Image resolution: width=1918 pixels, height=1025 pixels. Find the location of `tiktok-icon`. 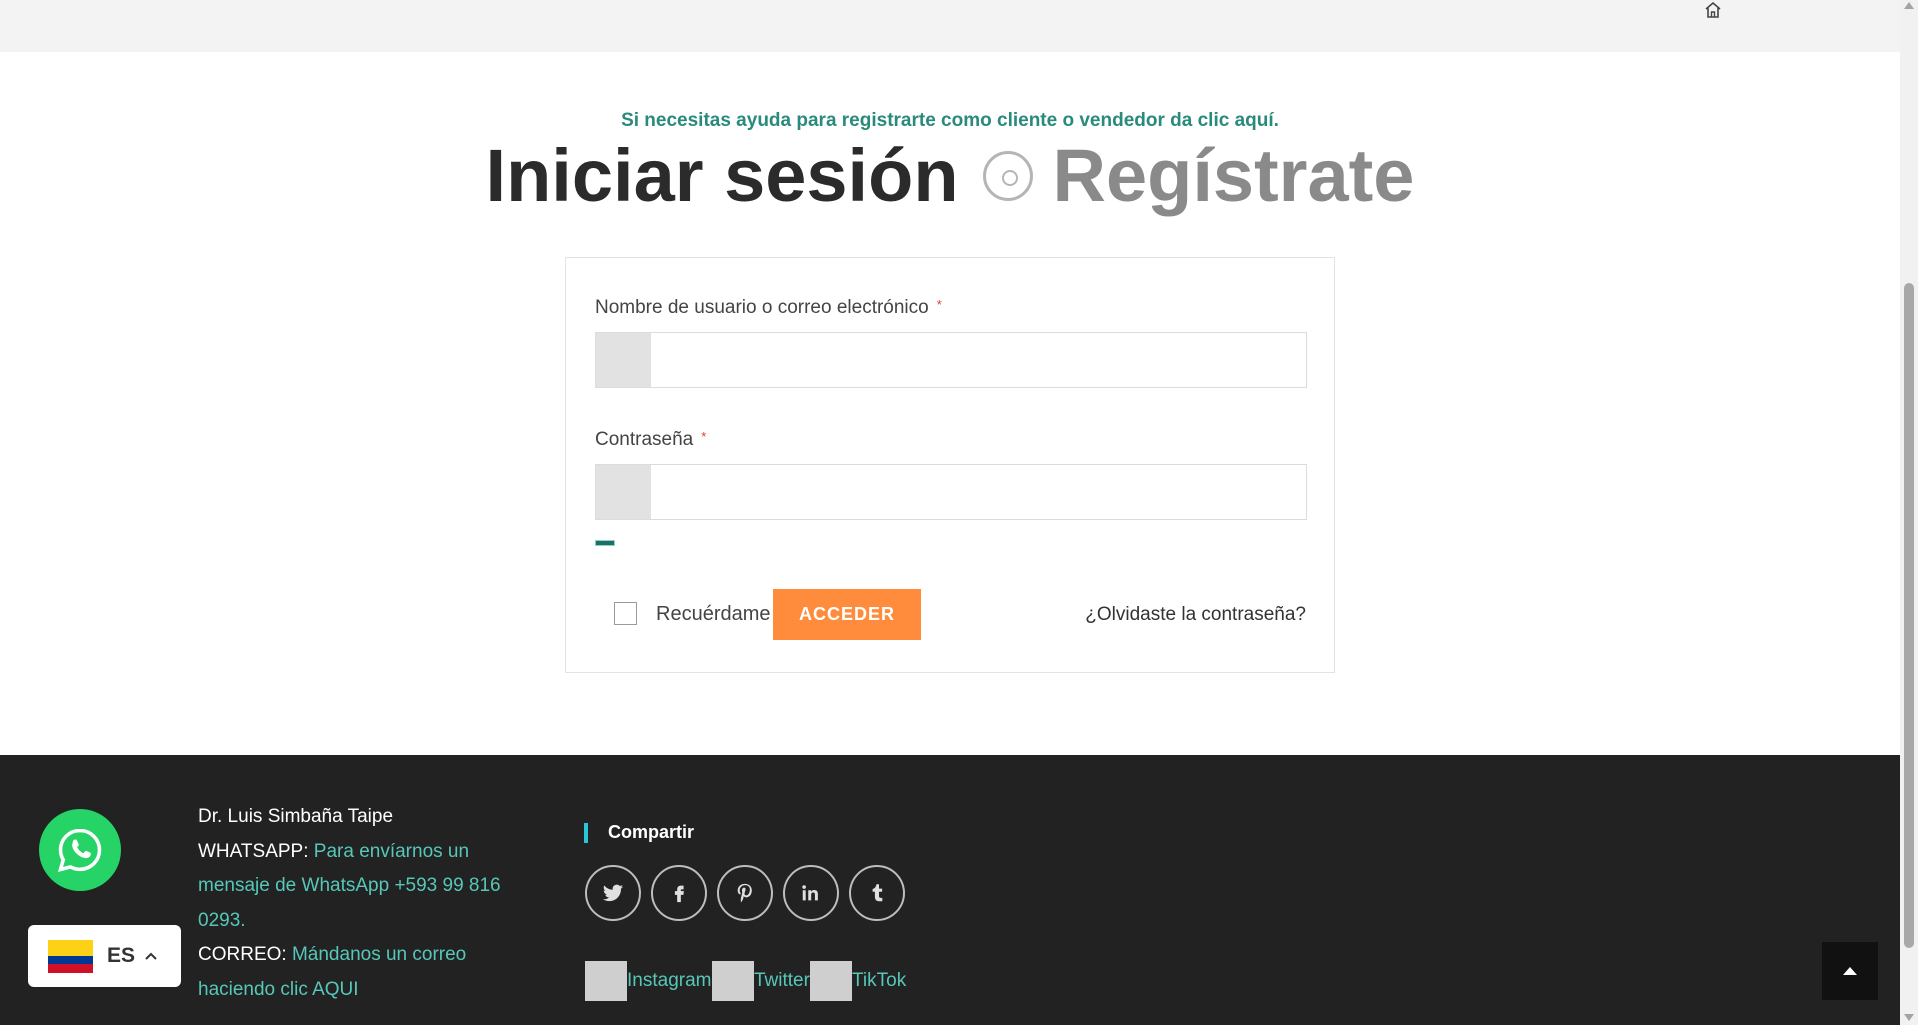

tiktok-icon is located at coordinates (831, 981).